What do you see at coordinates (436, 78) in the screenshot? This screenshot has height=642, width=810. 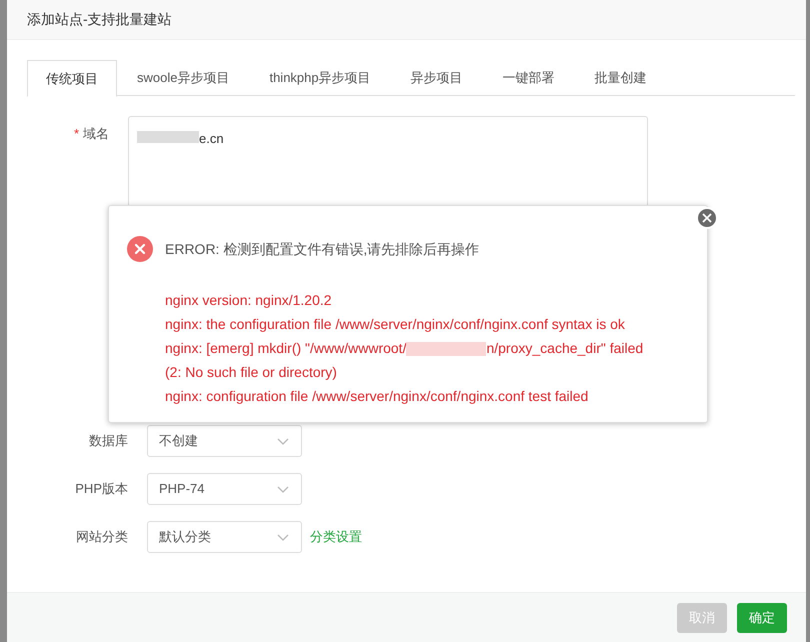 I see `tab: 异步项目` at bounding box center [436, 78].